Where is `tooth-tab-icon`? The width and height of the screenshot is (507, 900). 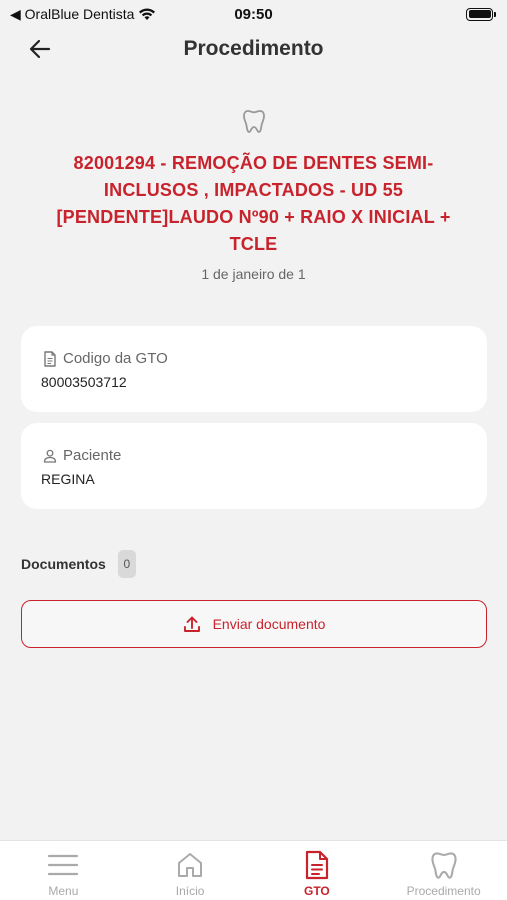
tooth-tab-icon is located at coordinates (444, 865).